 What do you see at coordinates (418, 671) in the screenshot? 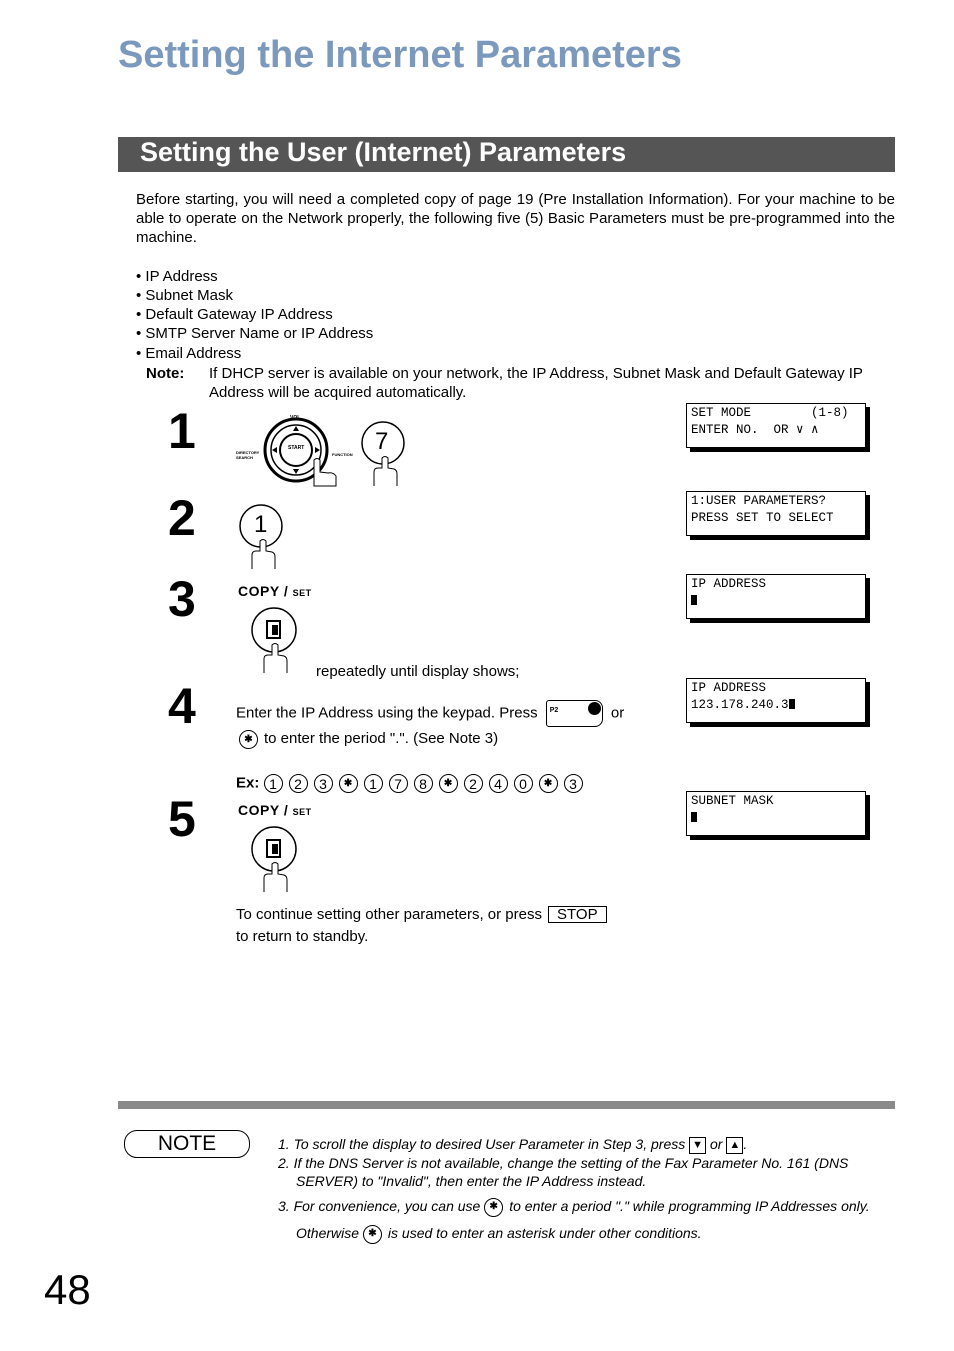
I see `step3-text: repeatedly until display shows;` at bounding box center [418, 671].